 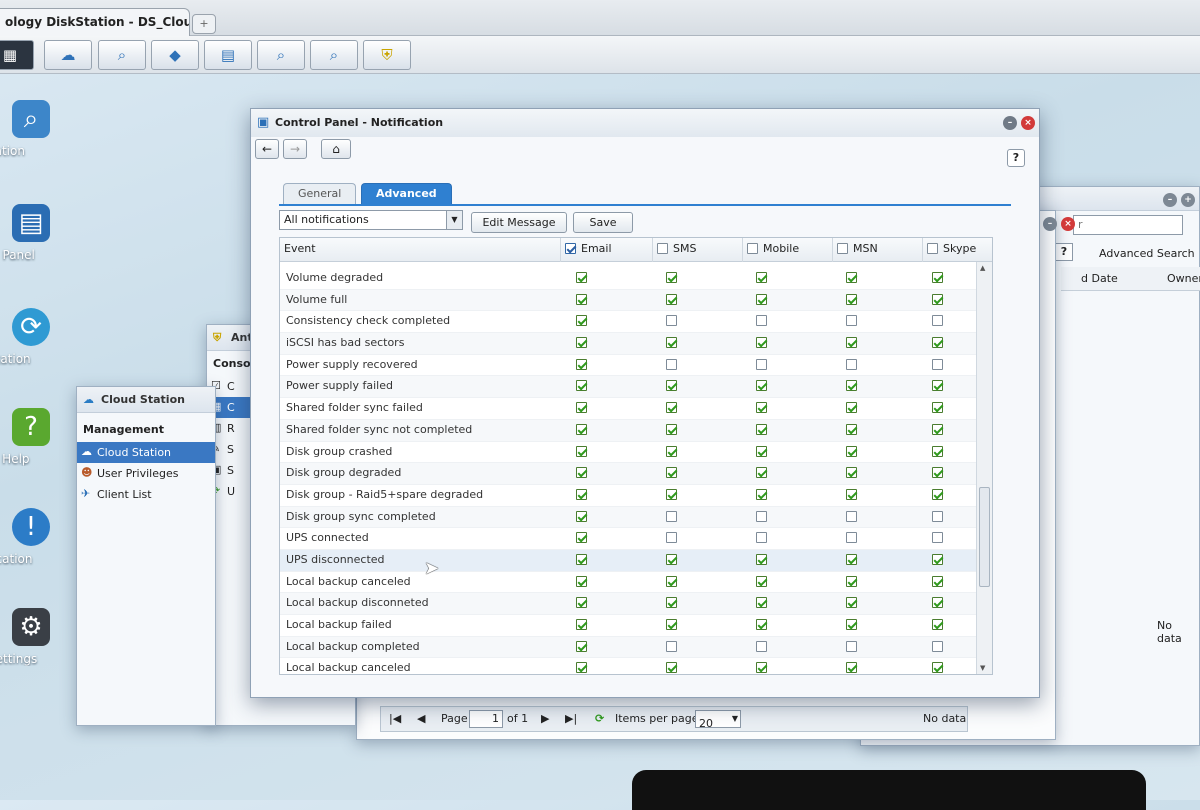 What do you see at coordinates (629, 366) in the screenshot?
I see `table-row: Power supply recovered` at bounding box center [629, 366].